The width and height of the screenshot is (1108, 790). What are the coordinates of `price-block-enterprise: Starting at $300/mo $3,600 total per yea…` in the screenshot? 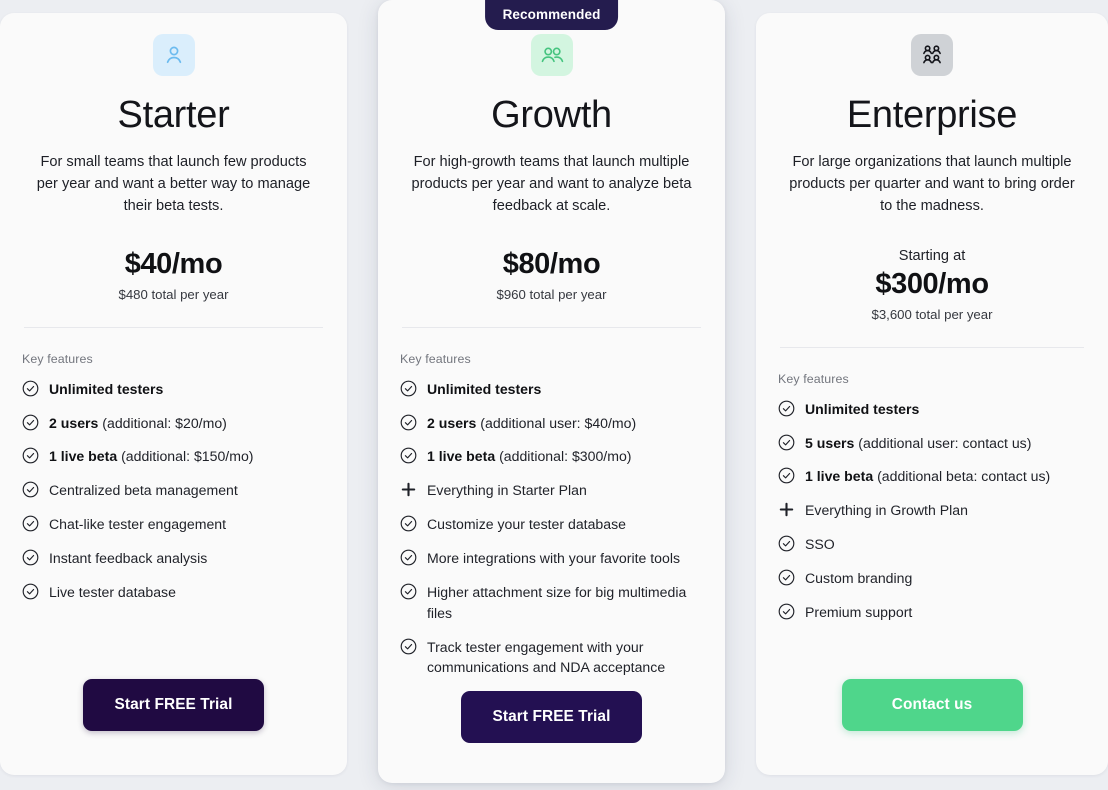 It's located at (932, 284).